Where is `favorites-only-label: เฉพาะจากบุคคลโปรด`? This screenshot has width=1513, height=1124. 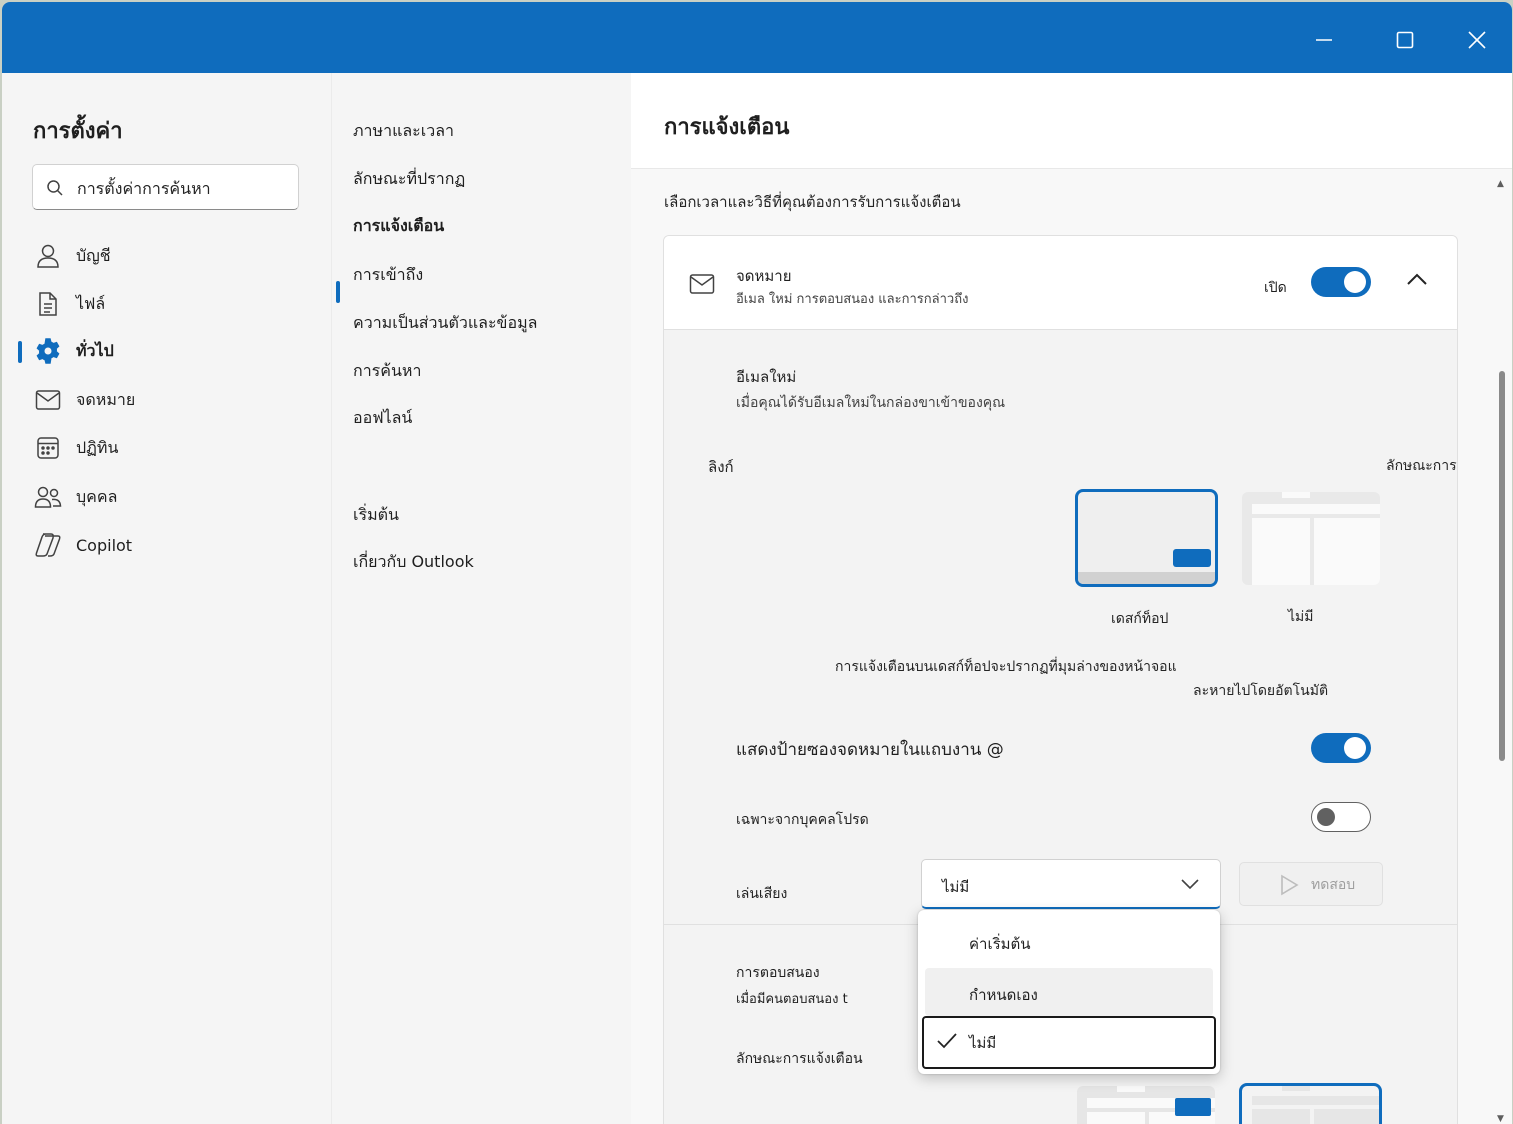
favorites-only-label: เฉพาะจากบุคคลโปรด is located at coordinates (802, 820).